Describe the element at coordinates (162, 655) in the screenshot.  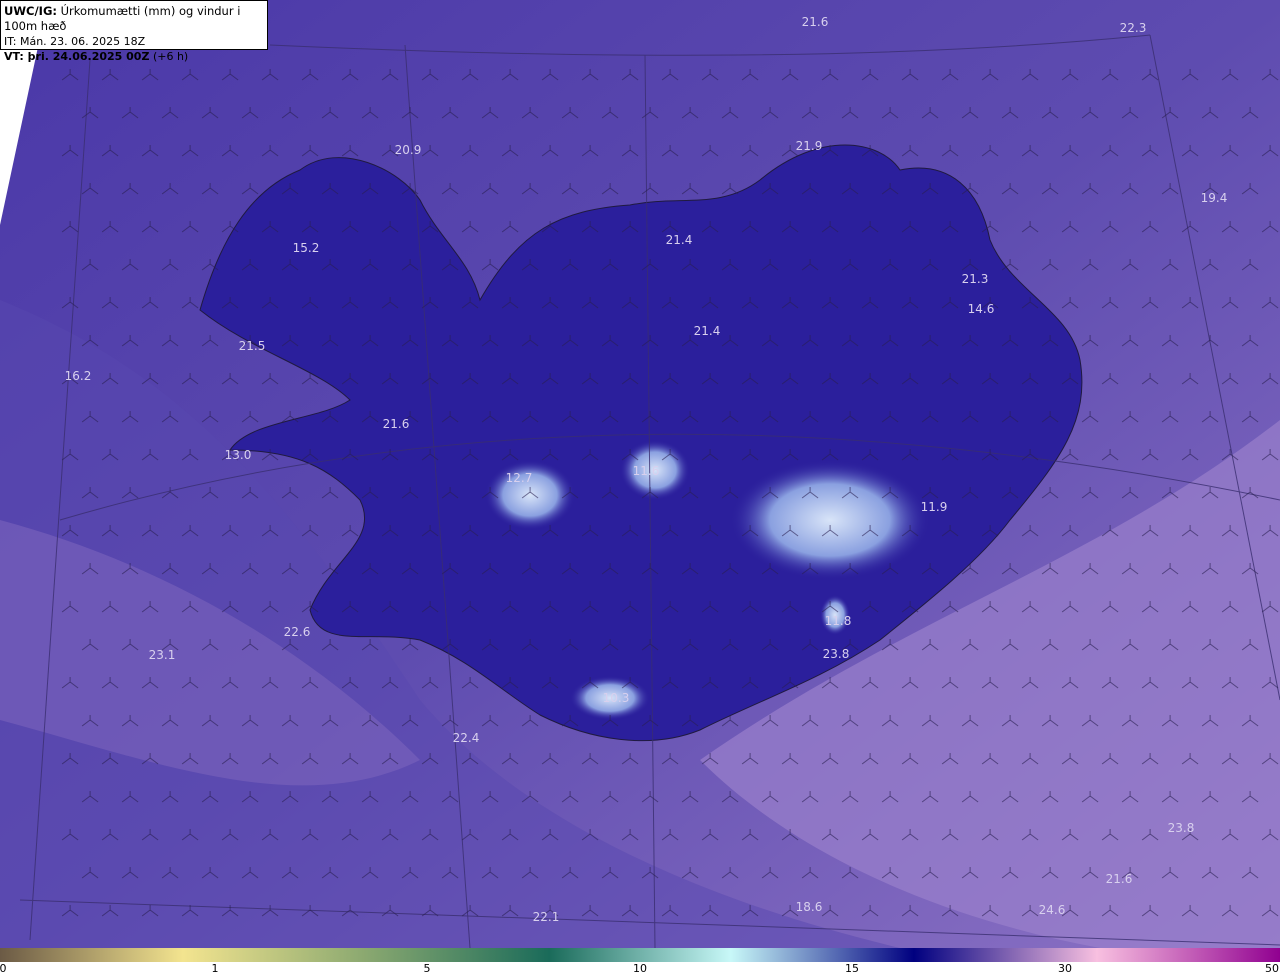
I see `map-value-label: 23.1` at that location.